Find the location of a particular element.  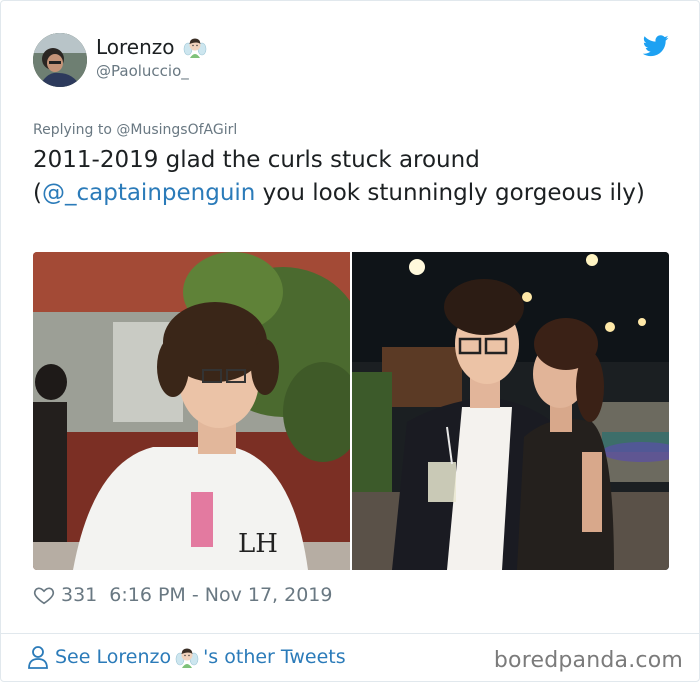

like-count: 331 is located at coordinates (79, 595).